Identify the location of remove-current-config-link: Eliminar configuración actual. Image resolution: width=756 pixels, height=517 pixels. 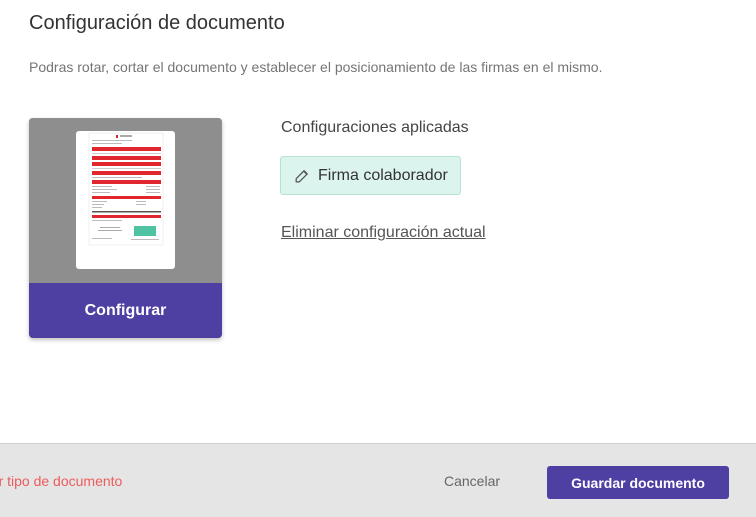
(383, 233).